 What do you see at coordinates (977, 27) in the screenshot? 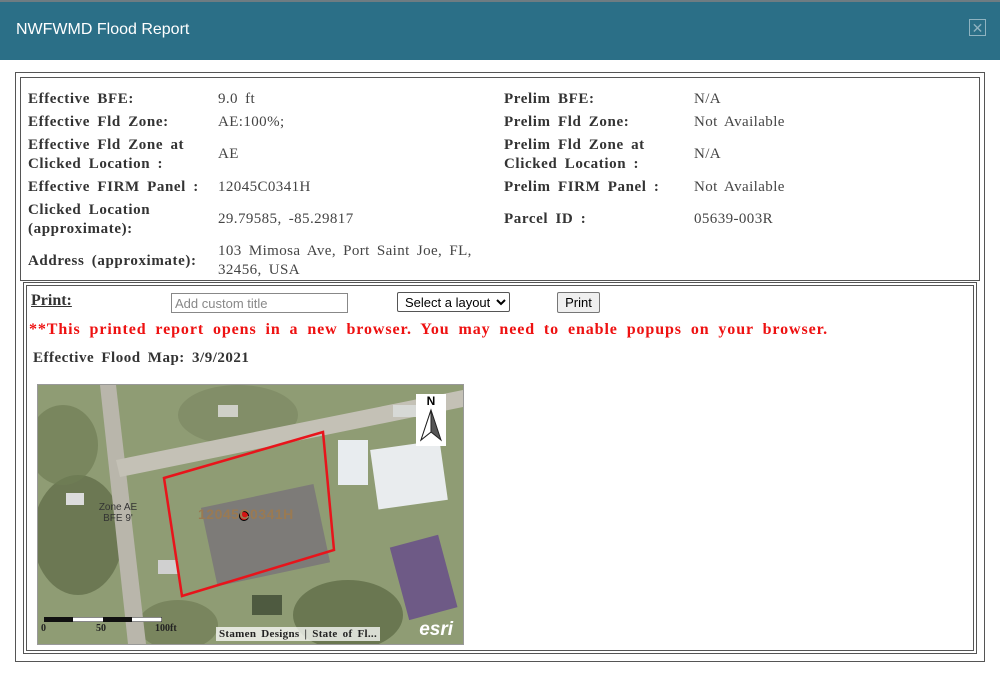
I see `close-icon: ✕` at bounding box center [977, 27].